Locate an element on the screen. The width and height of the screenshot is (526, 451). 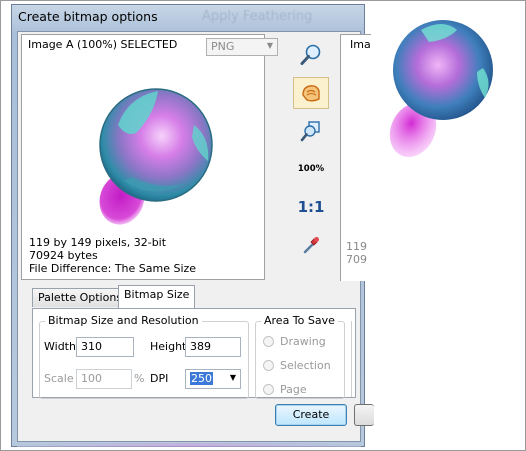
pan-button is located at coordinates (311, 93).